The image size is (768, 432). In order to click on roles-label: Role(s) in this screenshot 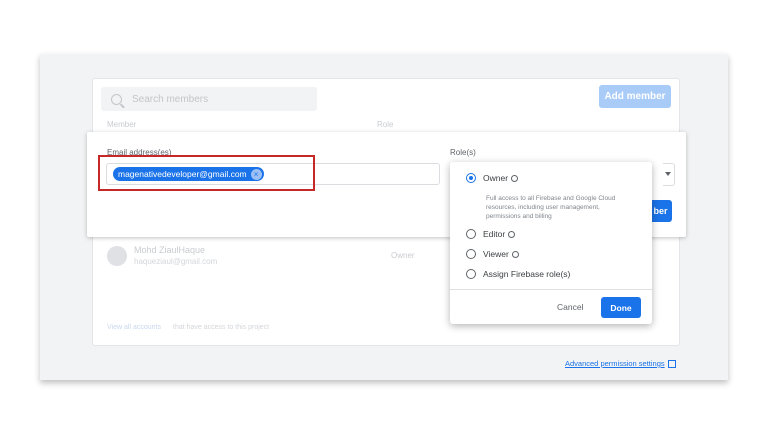, I will do `click(463, 152)`.